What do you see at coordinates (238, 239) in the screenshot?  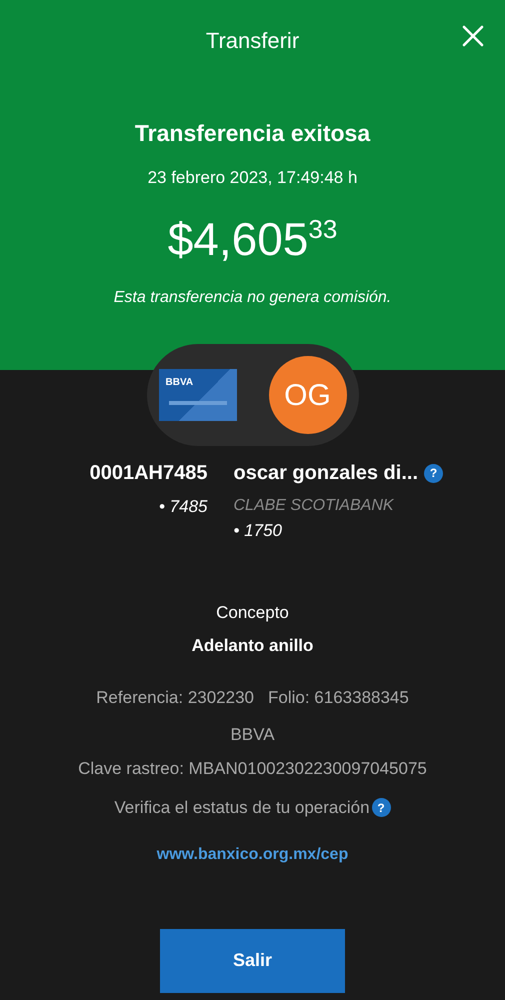 I see `transfer-amount: $4,605` at bounding box center [238, 239].